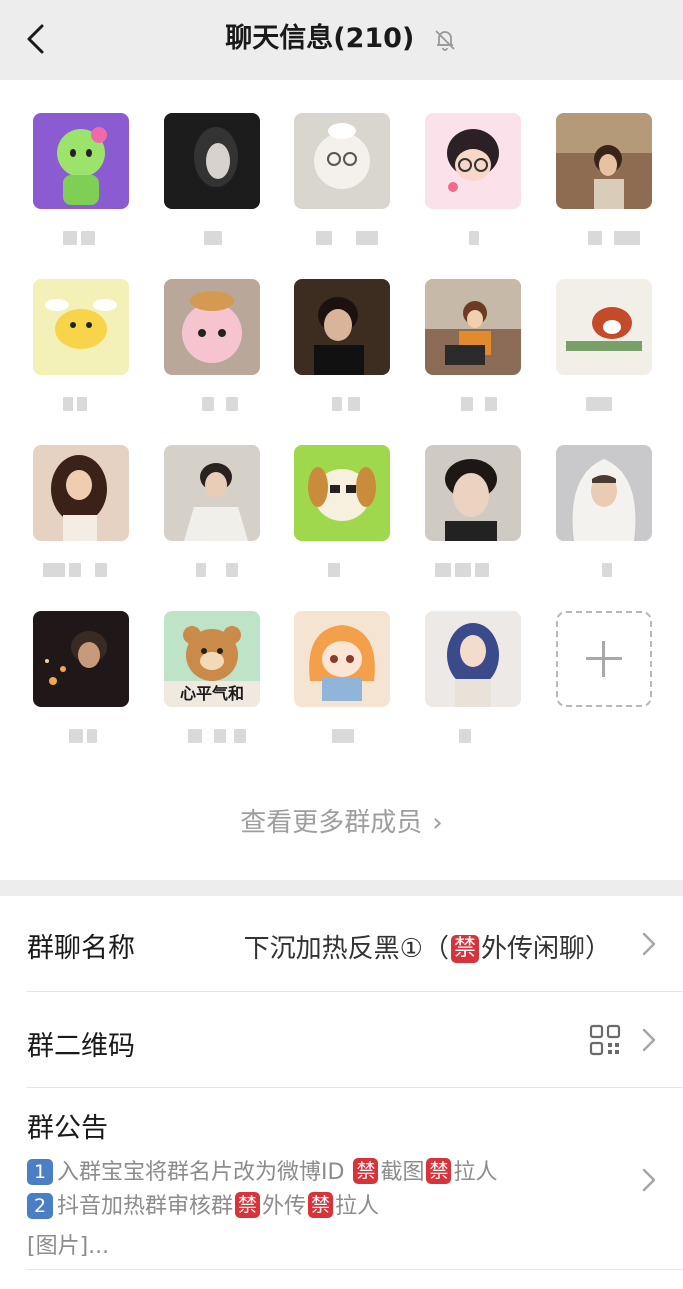 The width and height of the screenshot is (683, 1289). What do you see at coordinates (545, 949) in the screenshot?
I see `group-name-suffix: 外传闲聊）` at bounding box center [545, 949].